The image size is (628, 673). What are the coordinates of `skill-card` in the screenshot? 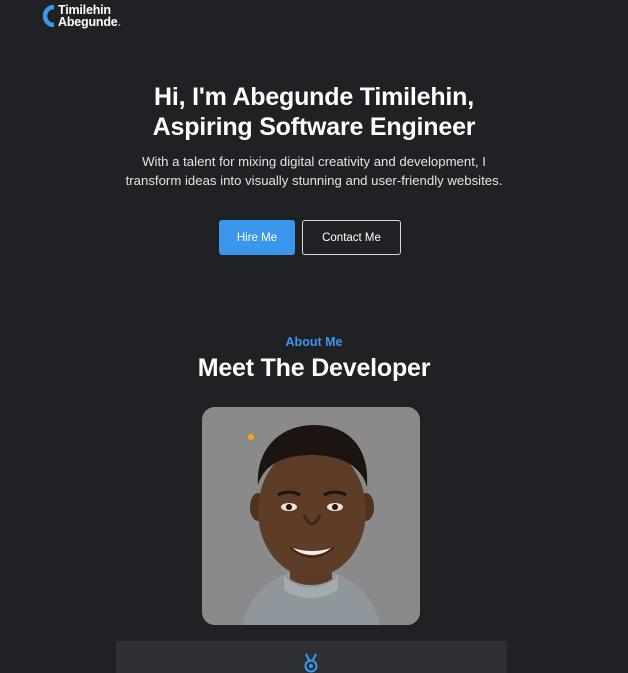 It's located at (311, 657).